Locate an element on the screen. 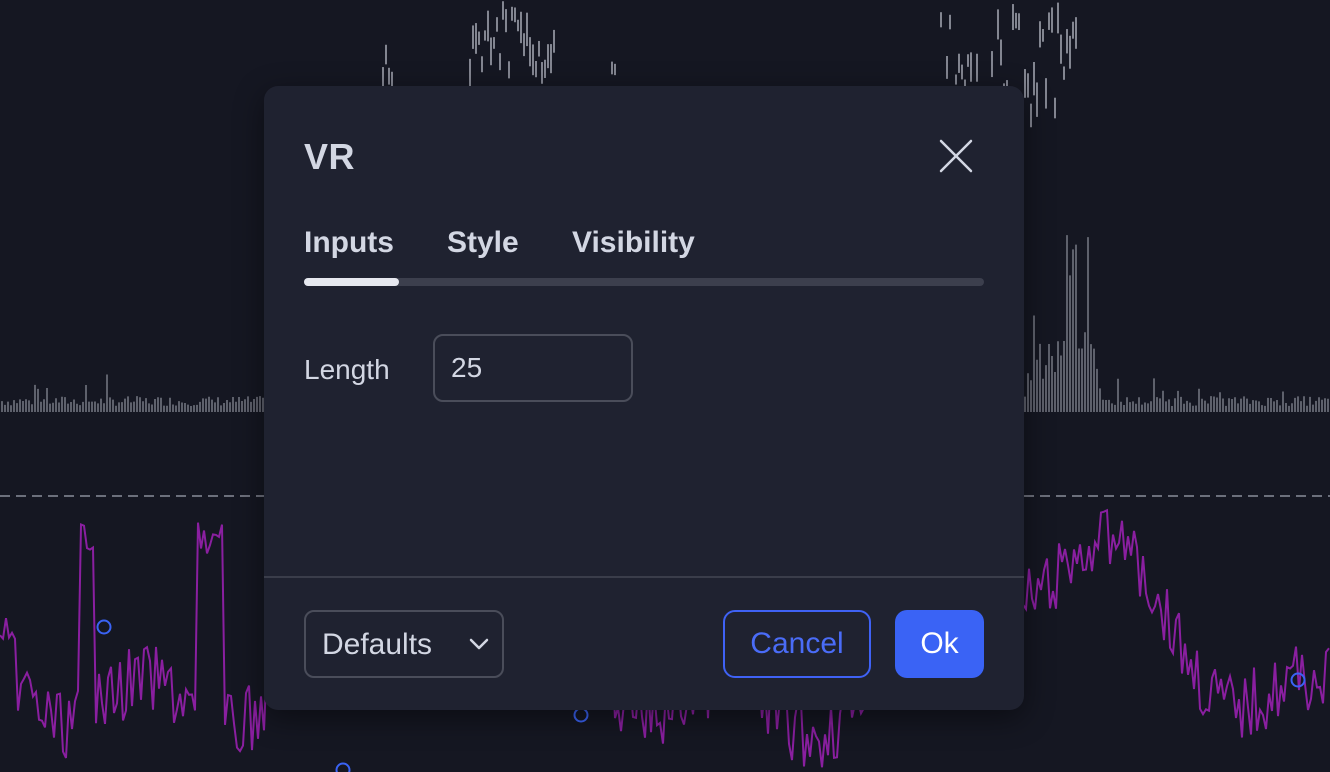 The height and width of the screenshot is (772, 1330). length-input is located at coordinates (533, 368).